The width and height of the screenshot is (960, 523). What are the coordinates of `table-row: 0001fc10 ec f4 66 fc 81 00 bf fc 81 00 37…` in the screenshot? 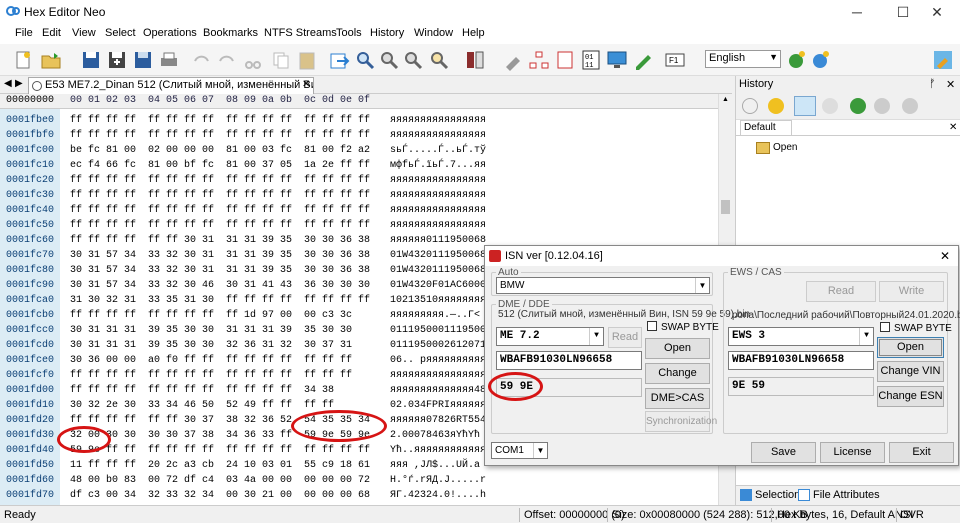 It's located at (359, 167).